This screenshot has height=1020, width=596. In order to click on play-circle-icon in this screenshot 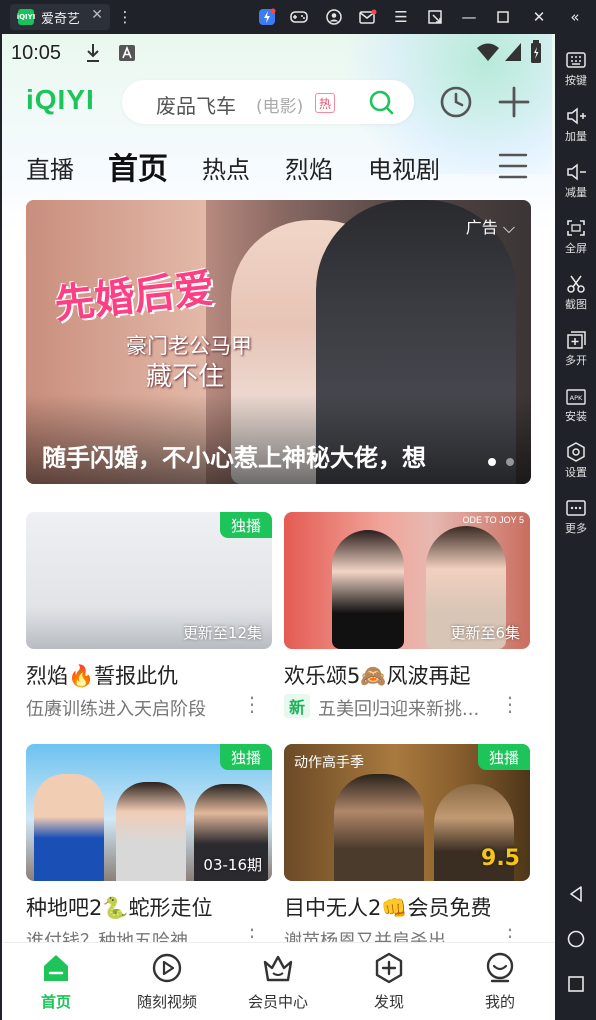, I will do `click(167, 968)`.